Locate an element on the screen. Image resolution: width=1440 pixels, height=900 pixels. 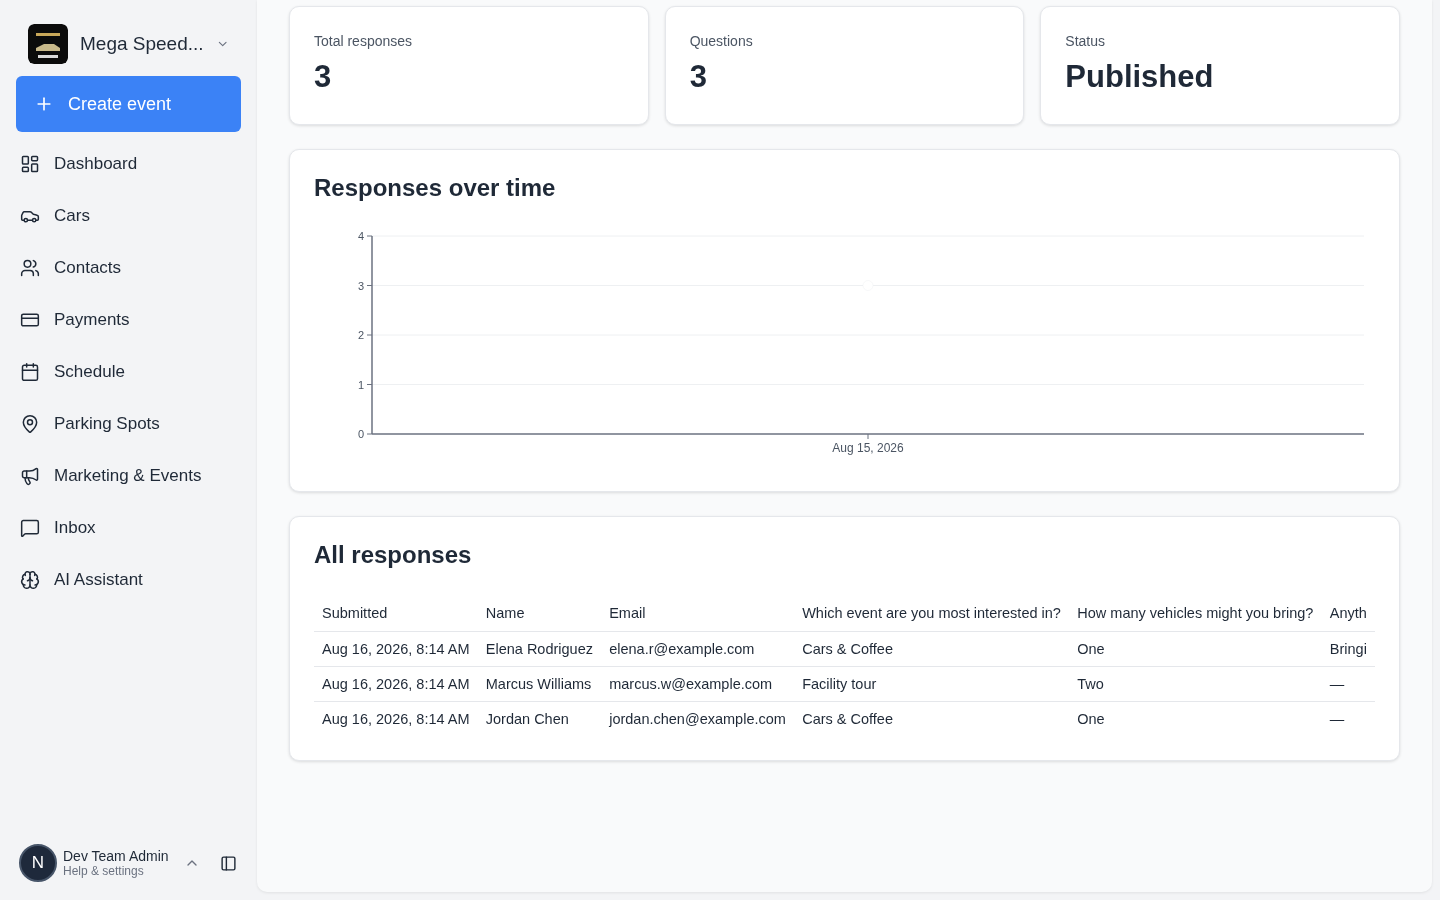
sidebar-item: Inbox is located at coordinates (128, 528).